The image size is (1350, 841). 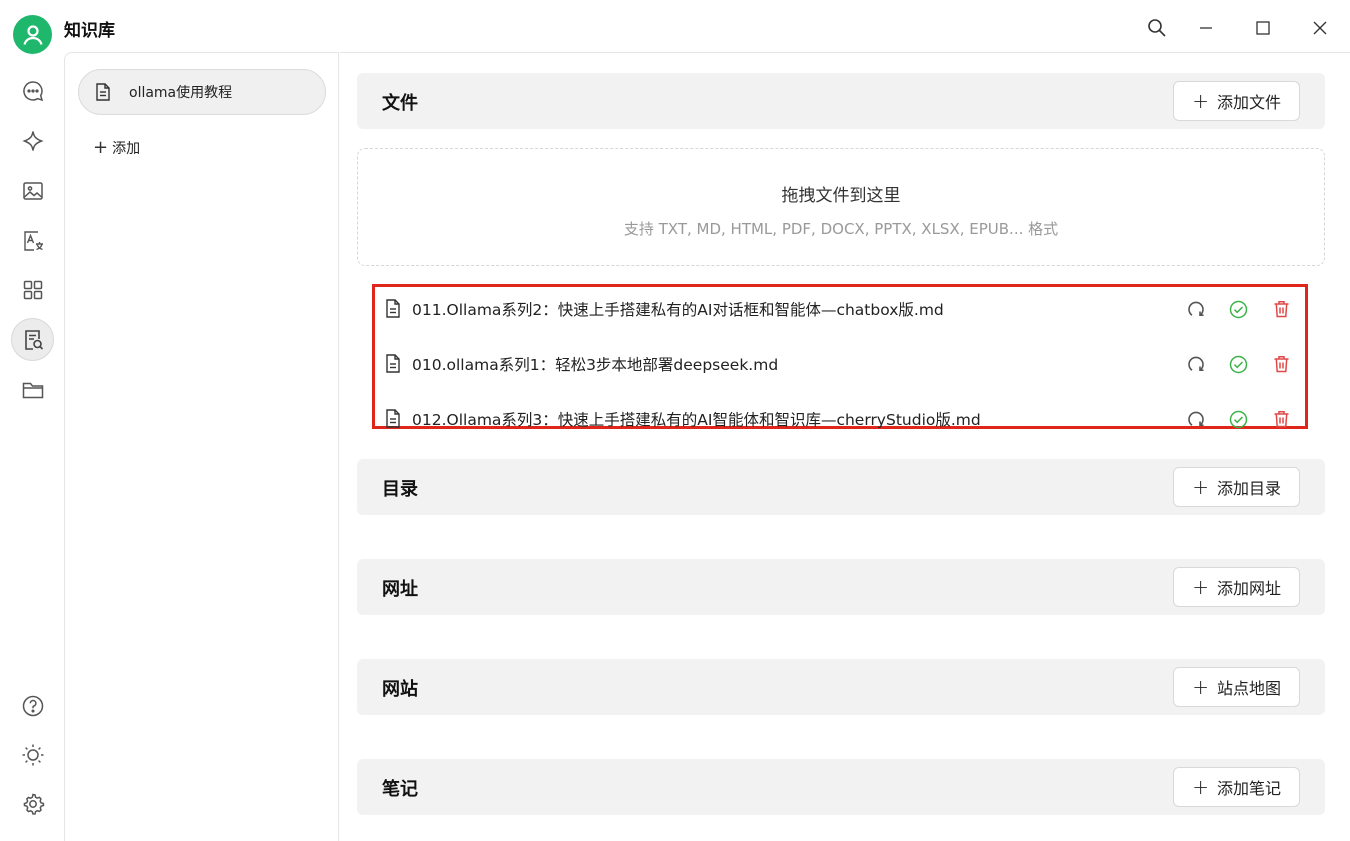 What do you see at coordinates (1248, 788) in the screenshot?
I see `add-note-label: 添加笔记` at bounding box center [1248, 788].